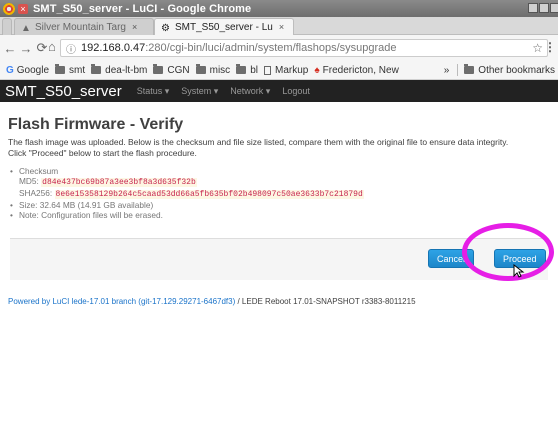 The image size is (558, 431). What do you see at coordinates (39, 171) in the screenshot?
I see `checksum-label: Checksum` at bounding box center [39, 171].